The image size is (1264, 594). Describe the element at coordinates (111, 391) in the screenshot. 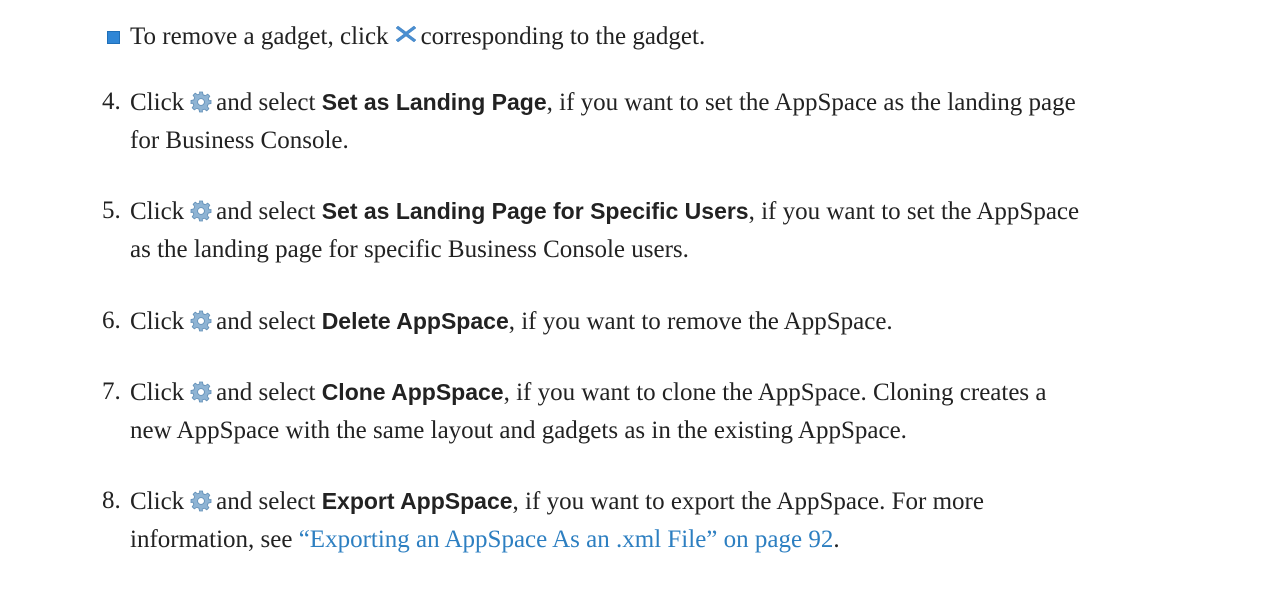

I see `step-number: 7.` at that location.